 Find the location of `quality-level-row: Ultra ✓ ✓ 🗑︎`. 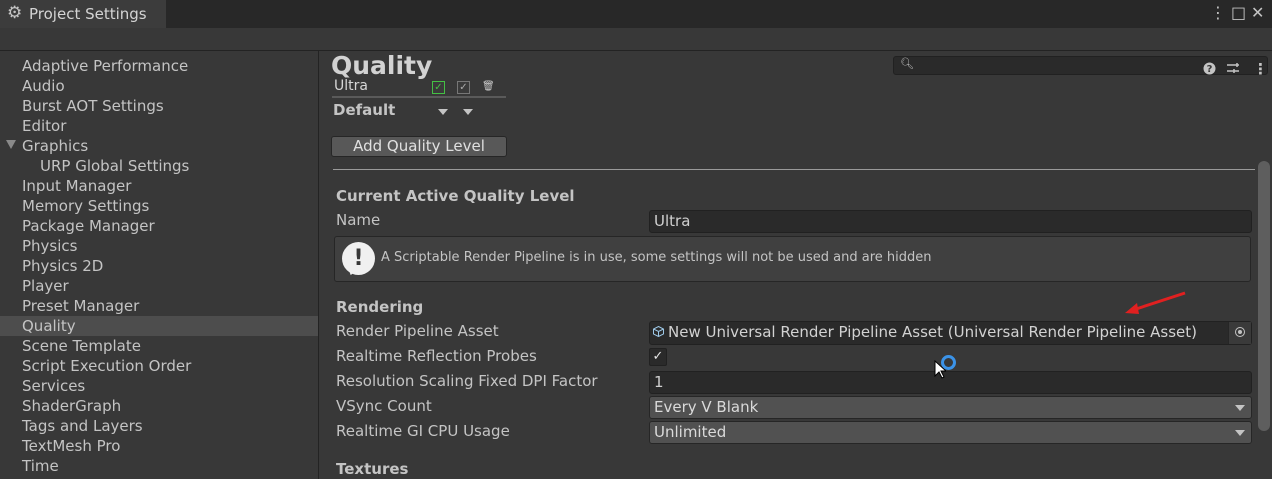

quality-level-row: Ultra ✓ ✓ 🗑︎ is located at coordinates (419, 88).